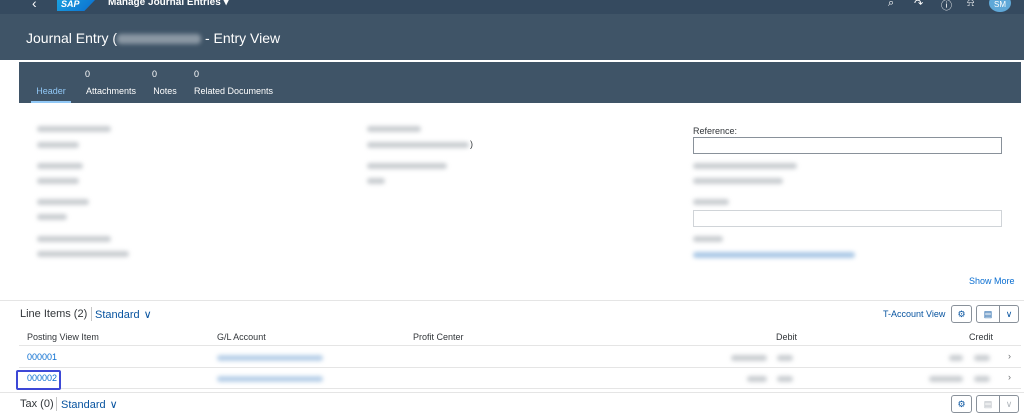  What do you see at coordinates (38, 380) in the screenshot?
I see `focus-highlight` at bounding box center [38, 380].